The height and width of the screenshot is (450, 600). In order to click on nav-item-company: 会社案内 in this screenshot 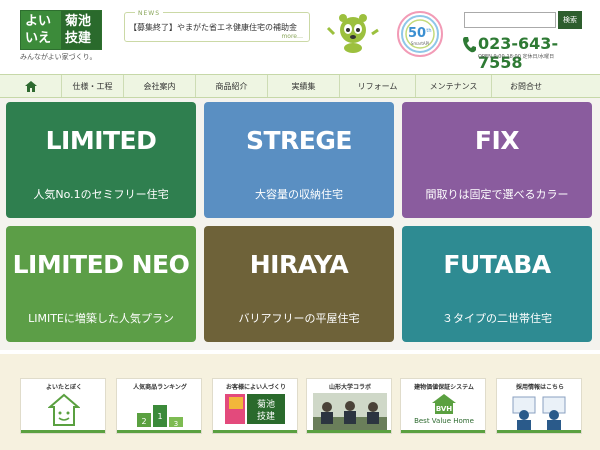, I will do `click(160, 86)`.